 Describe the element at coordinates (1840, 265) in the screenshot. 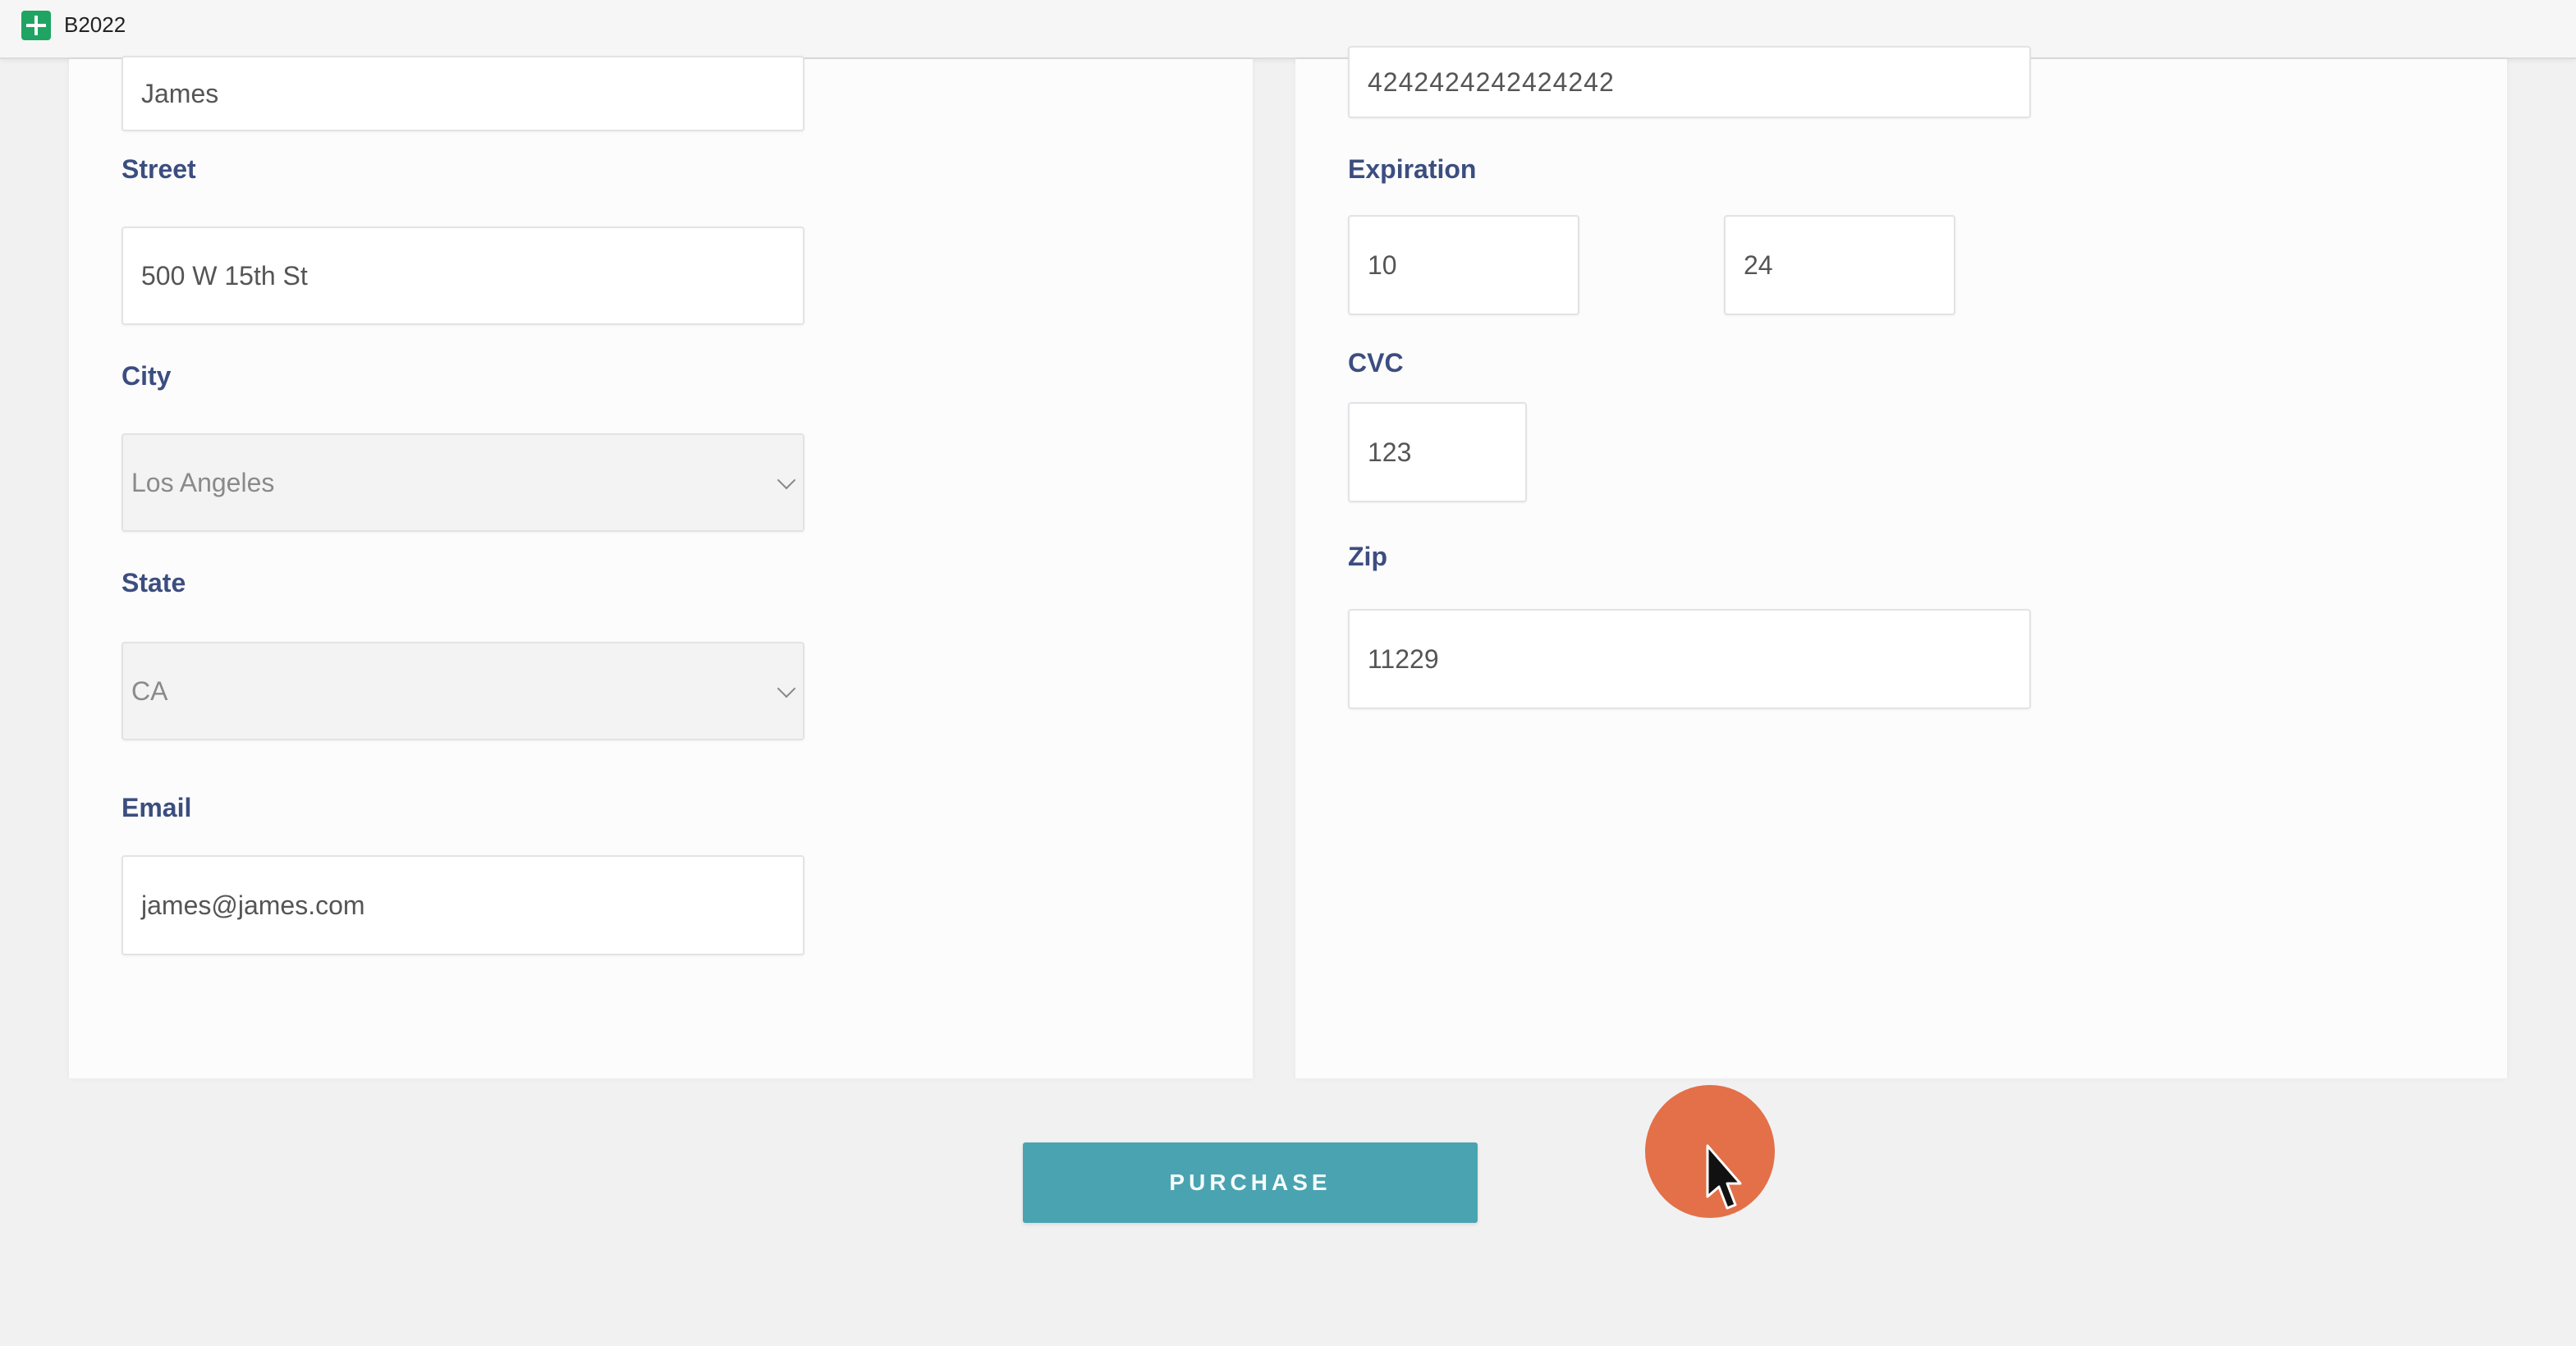

I see `exp-year-field: 24` at that location.